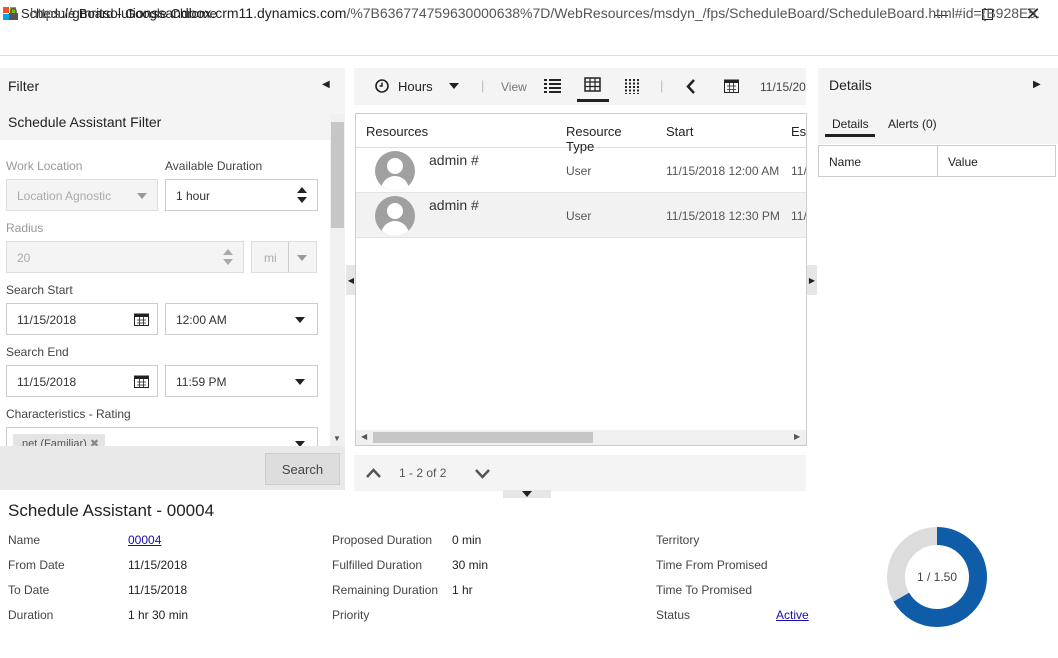 This screenshot has height=658, width=1058. Describe the element at coordinates (214, 166) in the screenshot. I see `available-duration-label: Available Duration` at that location.